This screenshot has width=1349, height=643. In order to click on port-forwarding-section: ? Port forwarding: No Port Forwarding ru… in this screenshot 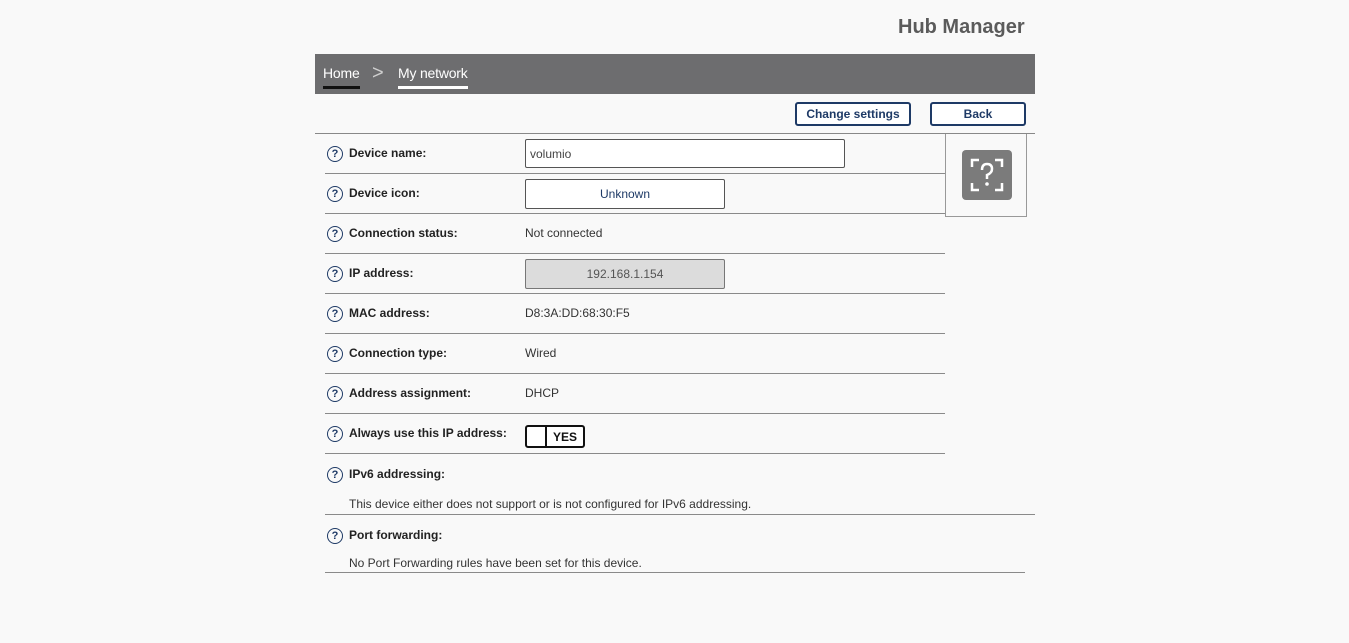, I will do `click(675, 544)`.